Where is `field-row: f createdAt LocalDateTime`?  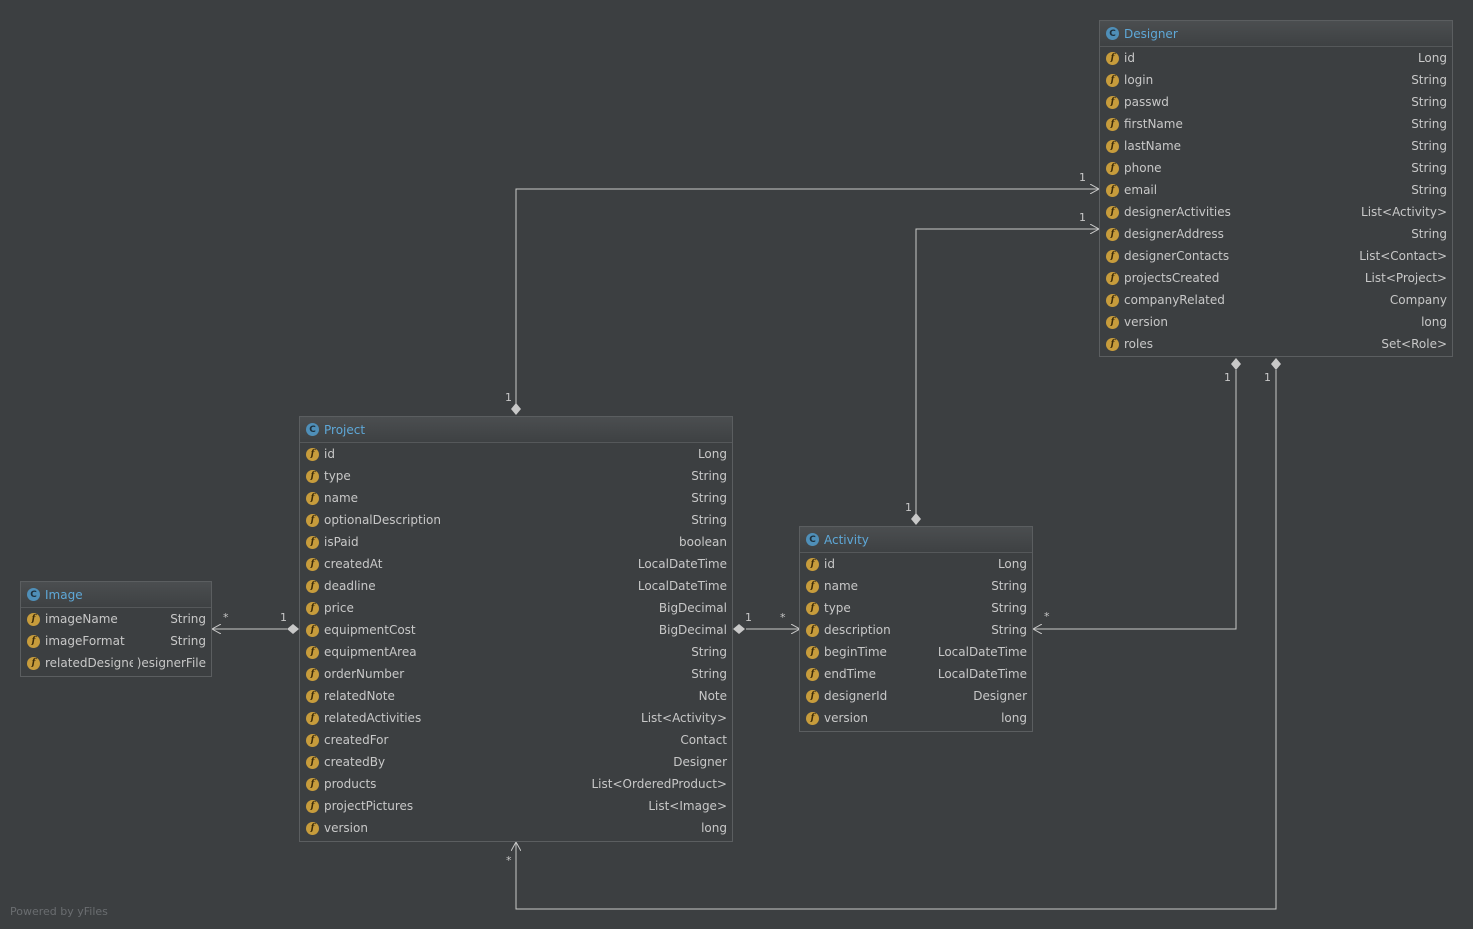 field-row: f createdAt LocalDateTime is located at coordinates (516, 564).